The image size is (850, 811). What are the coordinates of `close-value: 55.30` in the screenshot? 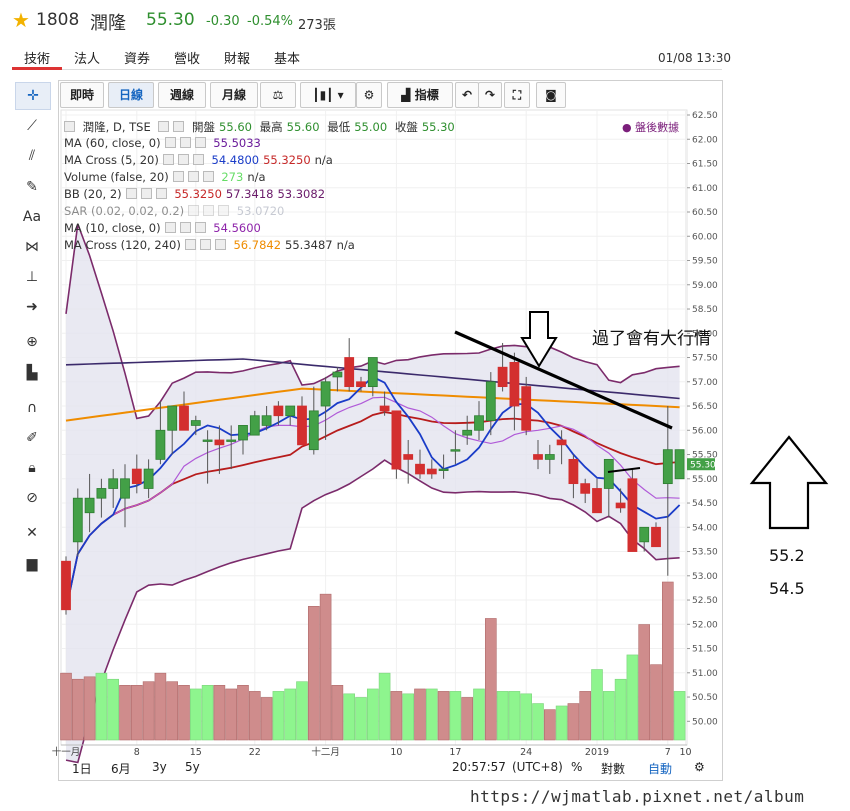 It's located at (438, 127).